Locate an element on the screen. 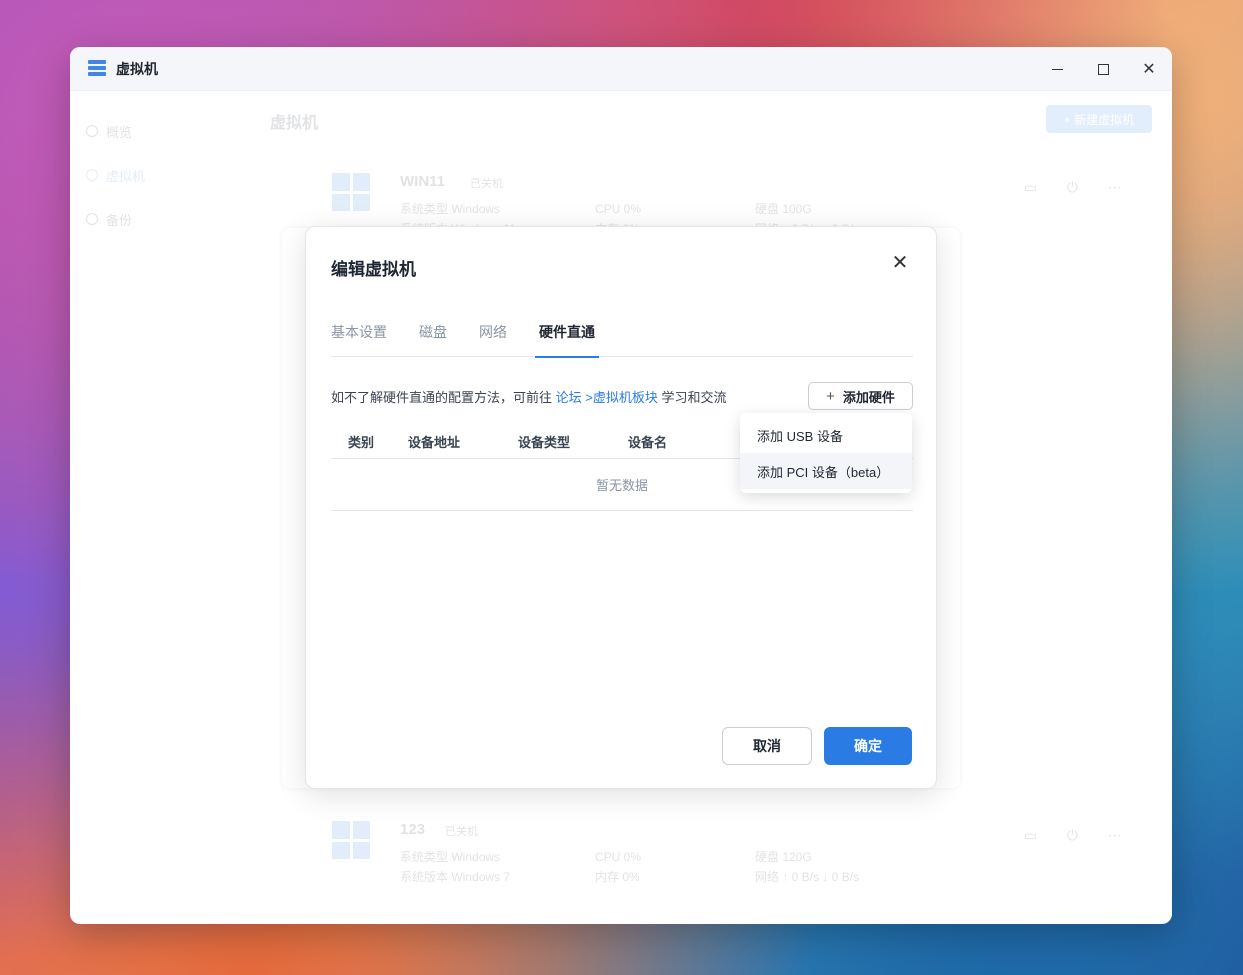 The height and width of the screenshot is (975, 1243). sidebar-item-label: 概览 is located at coordinates (119, 132).